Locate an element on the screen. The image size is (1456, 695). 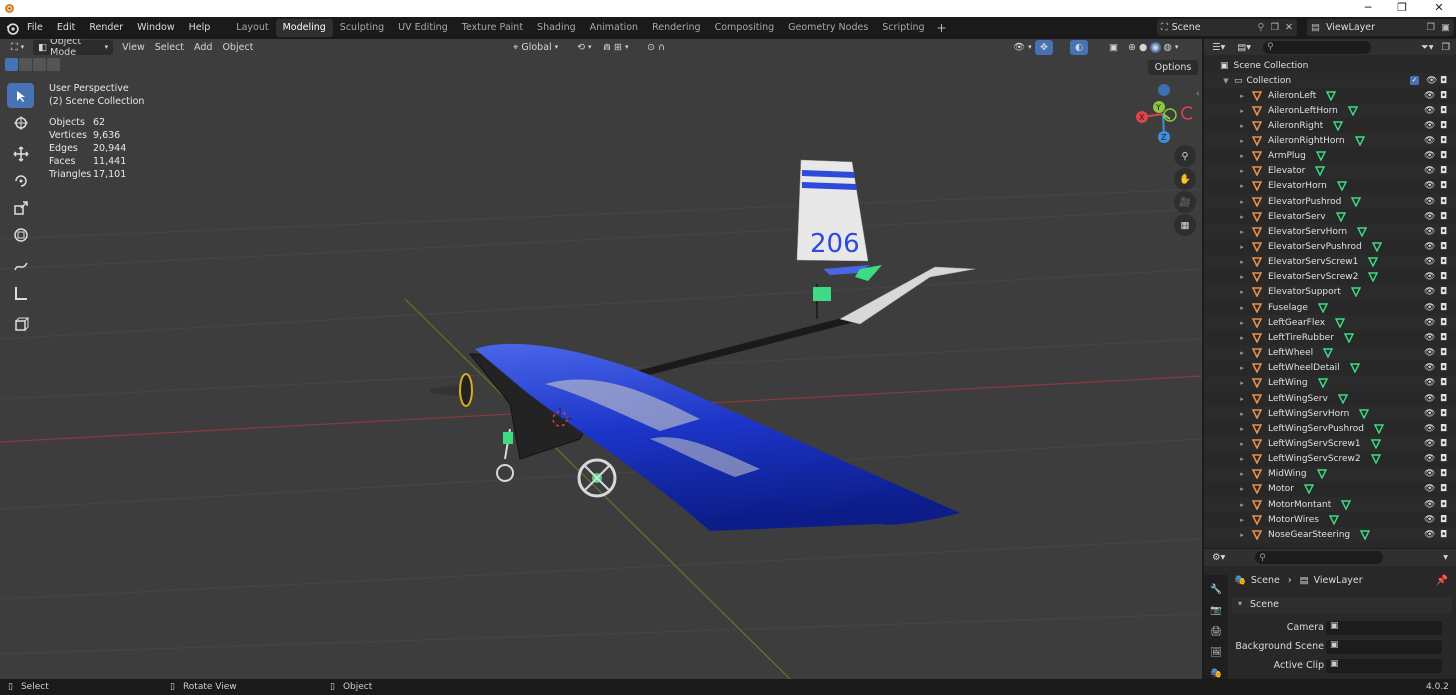
visibility-selector: 👁 ▾ is located at coordinates (1022, 47).